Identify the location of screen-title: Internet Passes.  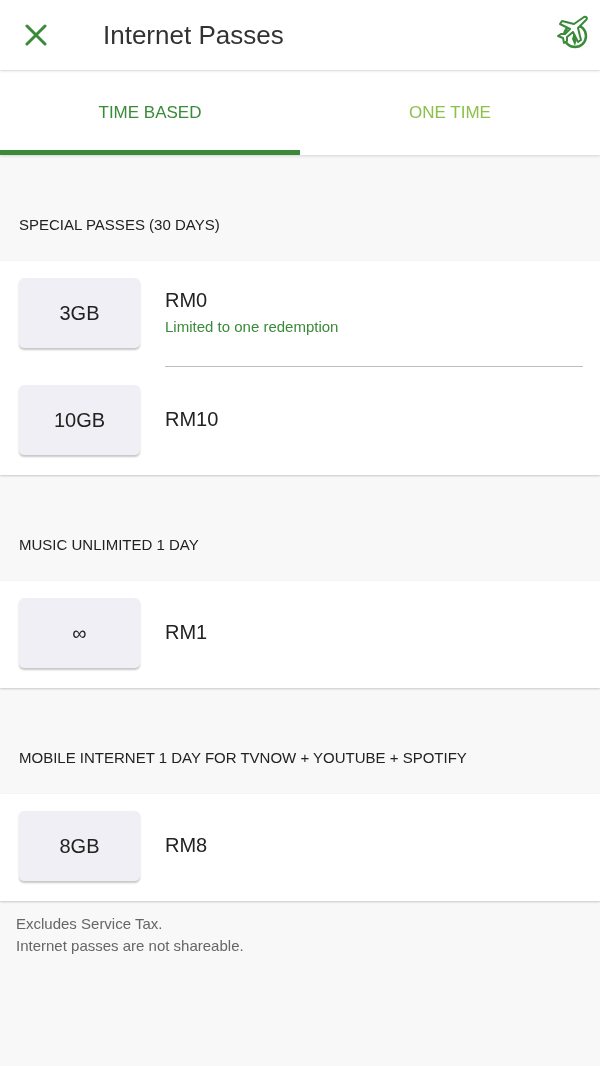
(193, 35).